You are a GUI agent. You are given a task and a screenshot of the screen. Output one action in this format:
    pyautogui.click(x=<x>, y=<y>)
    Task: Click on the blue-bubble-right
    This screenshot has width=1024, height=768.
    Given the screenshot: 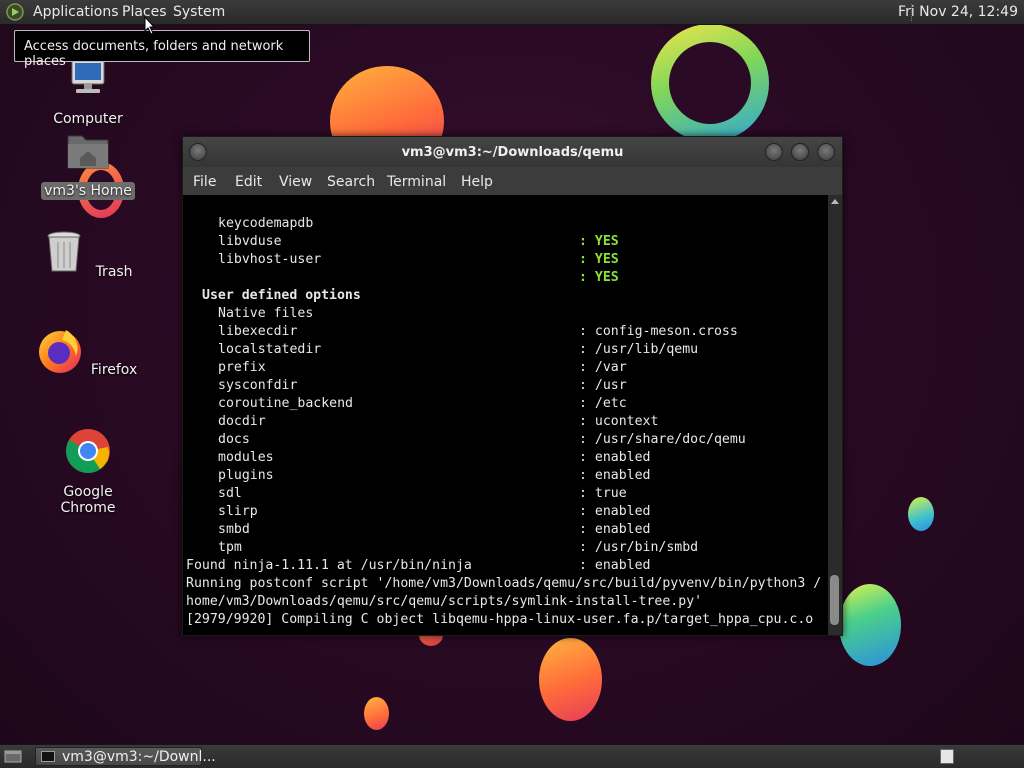 What is the action you would take?
    pyautogui.click(x=870, y=625)
    